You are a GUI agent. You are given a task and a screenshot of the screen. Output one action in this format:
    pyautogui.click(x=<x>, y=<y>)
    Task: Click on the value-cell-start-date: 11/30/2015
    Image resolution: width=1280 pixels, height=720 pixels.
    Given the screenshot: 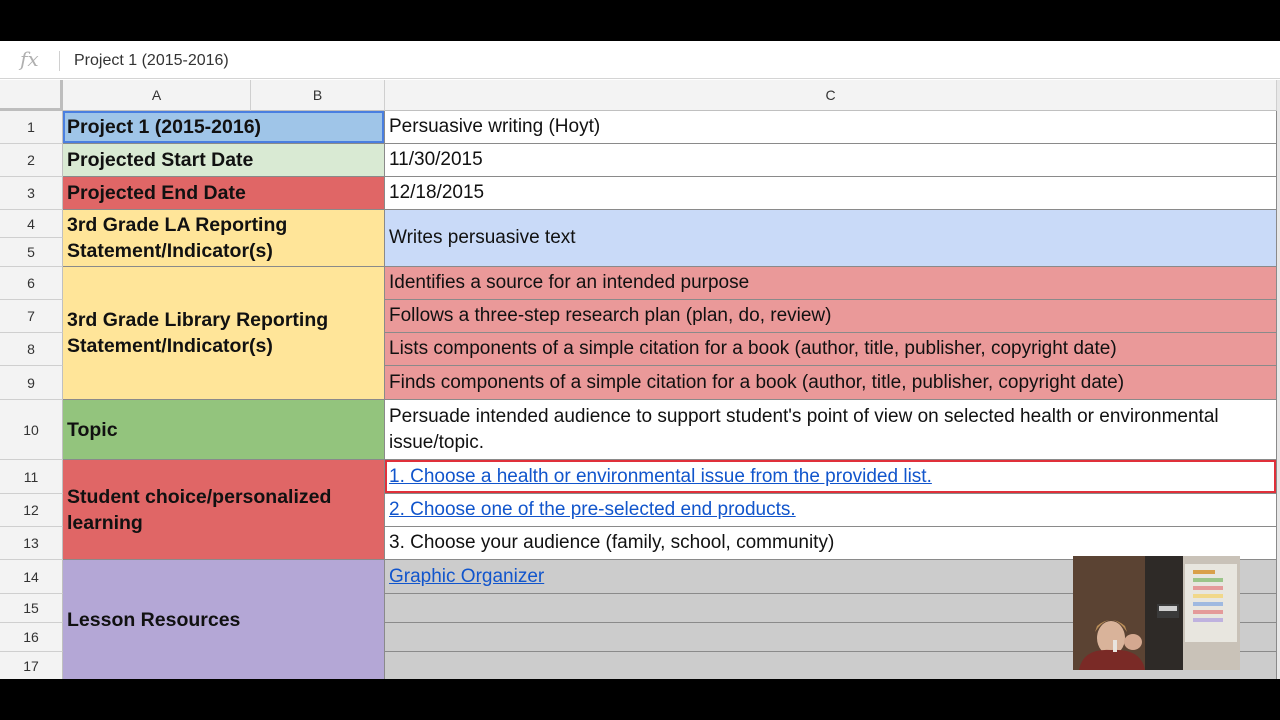 What is the action you would take?
    pyautogui.click(x=831, y=160)
    